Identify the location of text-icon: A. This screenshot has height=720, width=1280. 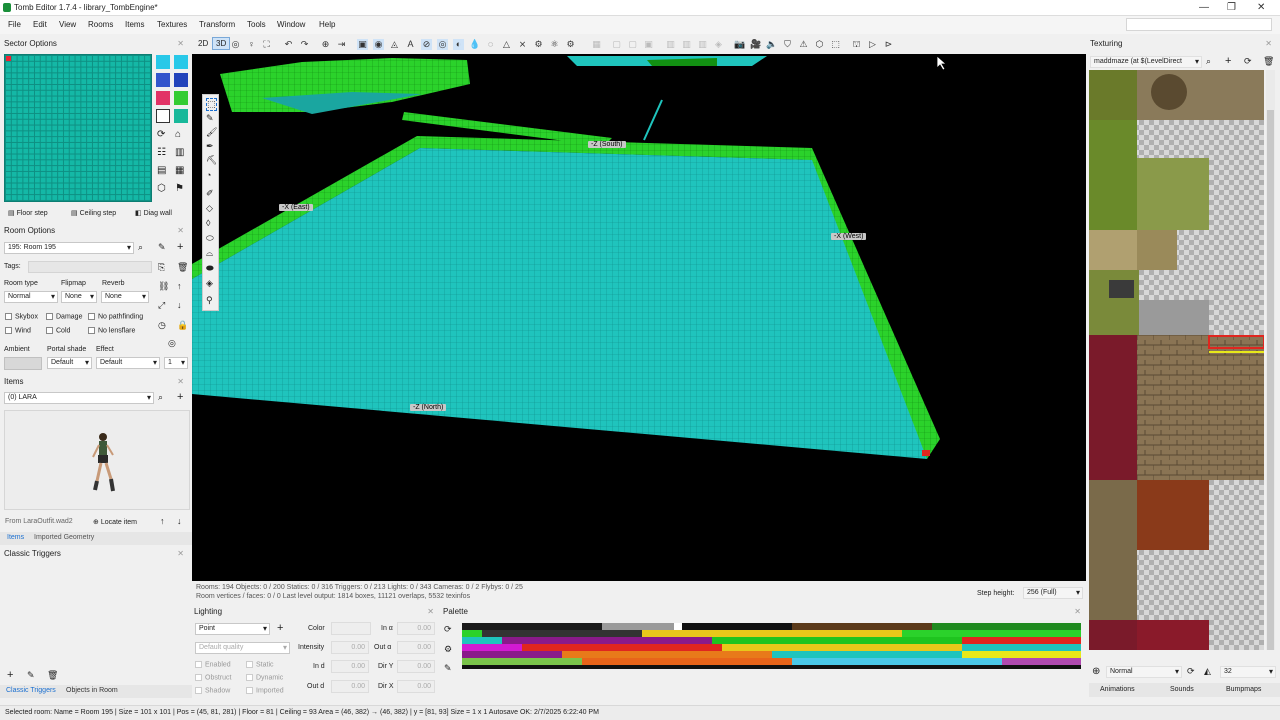
(410, 44).